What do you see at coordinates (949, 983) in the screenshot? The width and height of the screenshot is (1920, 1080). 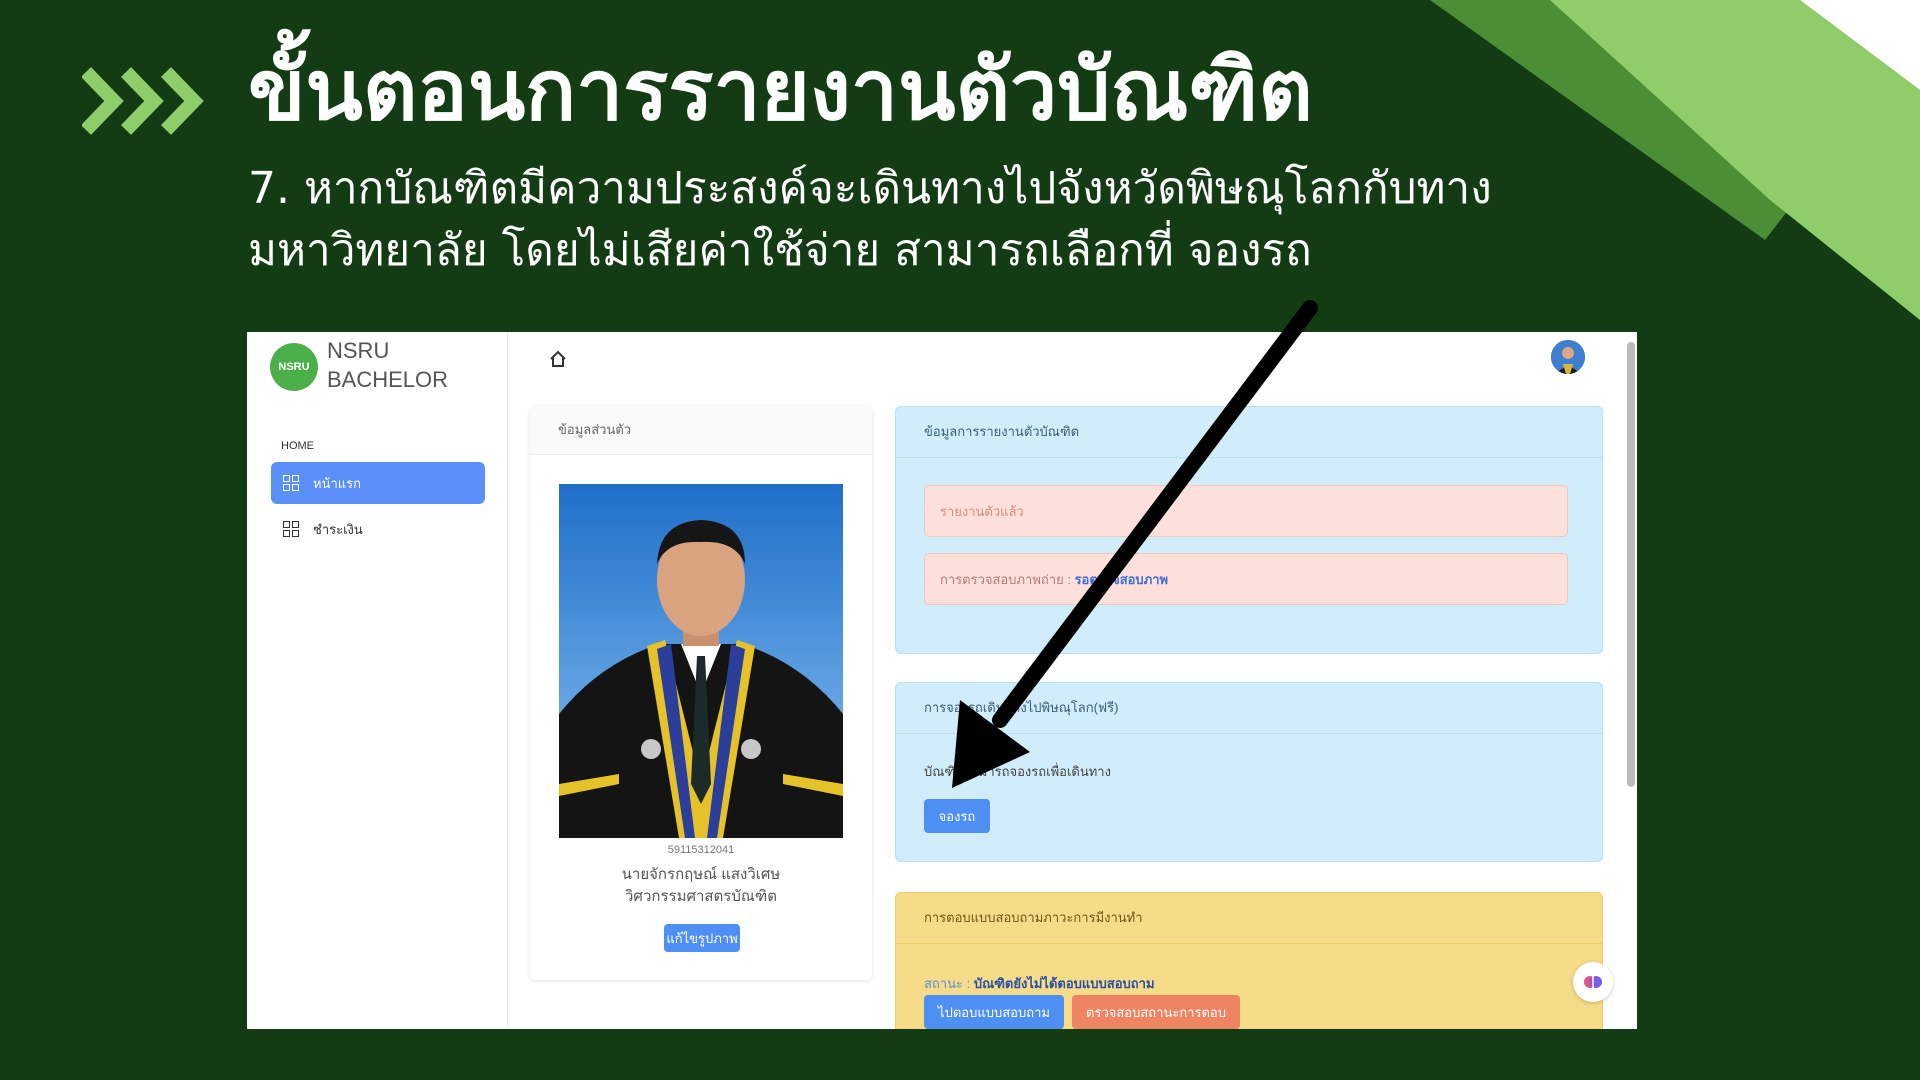 I see `survey-status-label: สถานะ :` at bounding box center [949, 983].